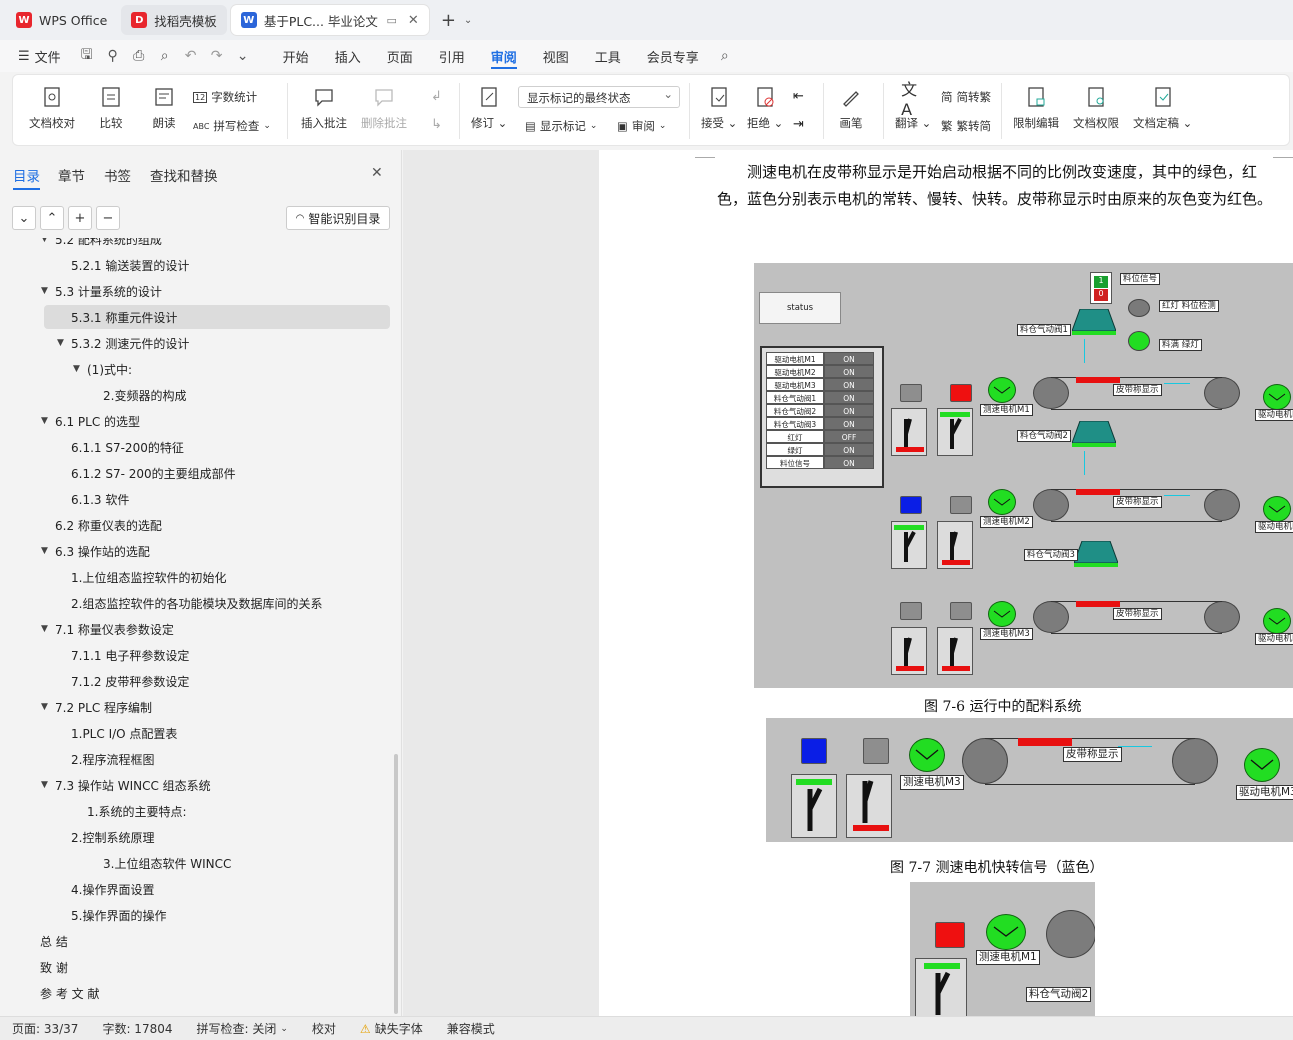  What do you see at coordinates (296, 56) in the screenshot?
I see `menu-home: 开始` at bounding box center [296, 56].